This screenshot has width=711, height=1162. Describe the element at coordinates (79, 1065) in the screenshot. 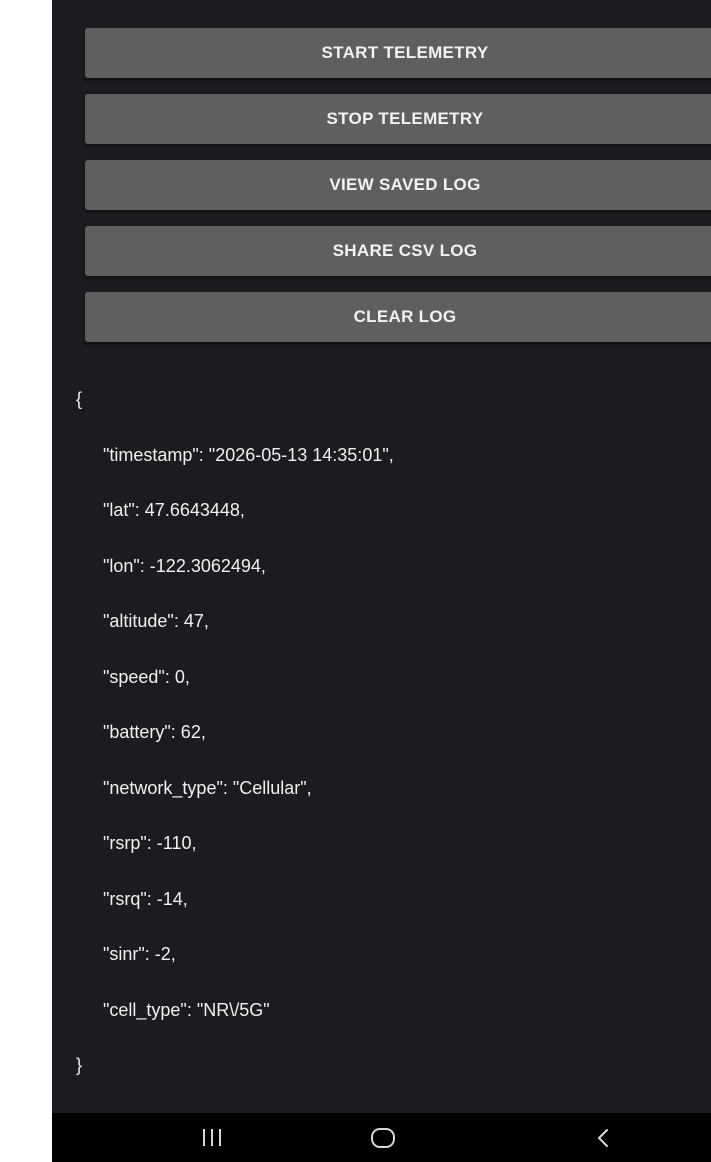

I see `log-close-brace: }` at that location.